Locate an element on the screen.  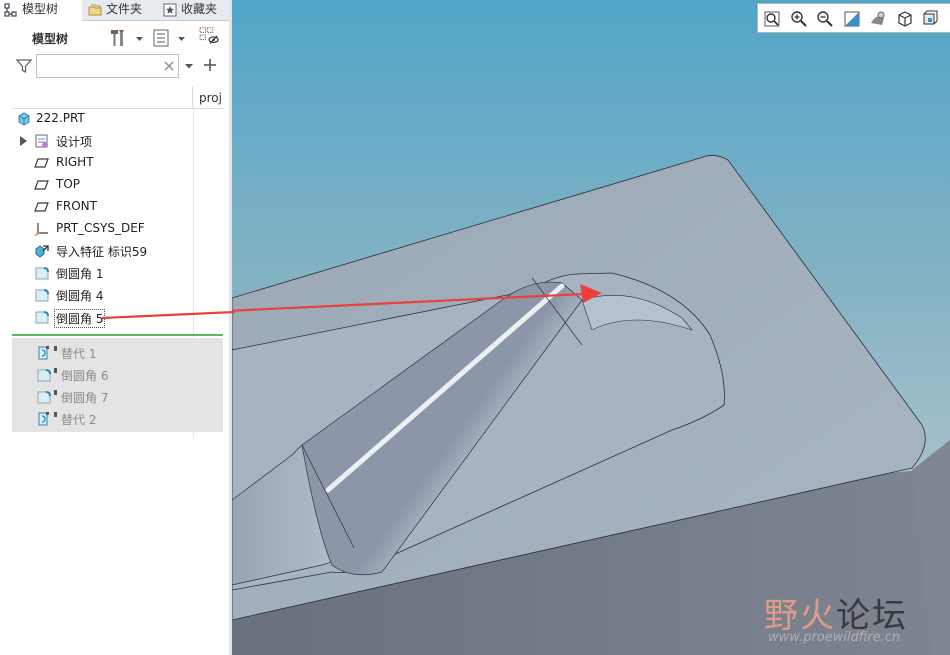
import-feature-icon is located at coordinates (42, 251).